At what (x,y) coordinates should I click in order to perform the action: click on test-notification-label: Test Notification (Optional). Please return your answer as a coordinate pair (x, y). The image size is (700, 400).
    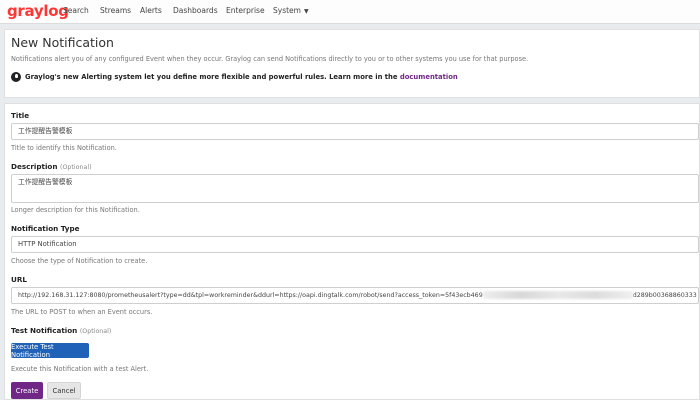
    Looking at the image, I should click on (61, 330).